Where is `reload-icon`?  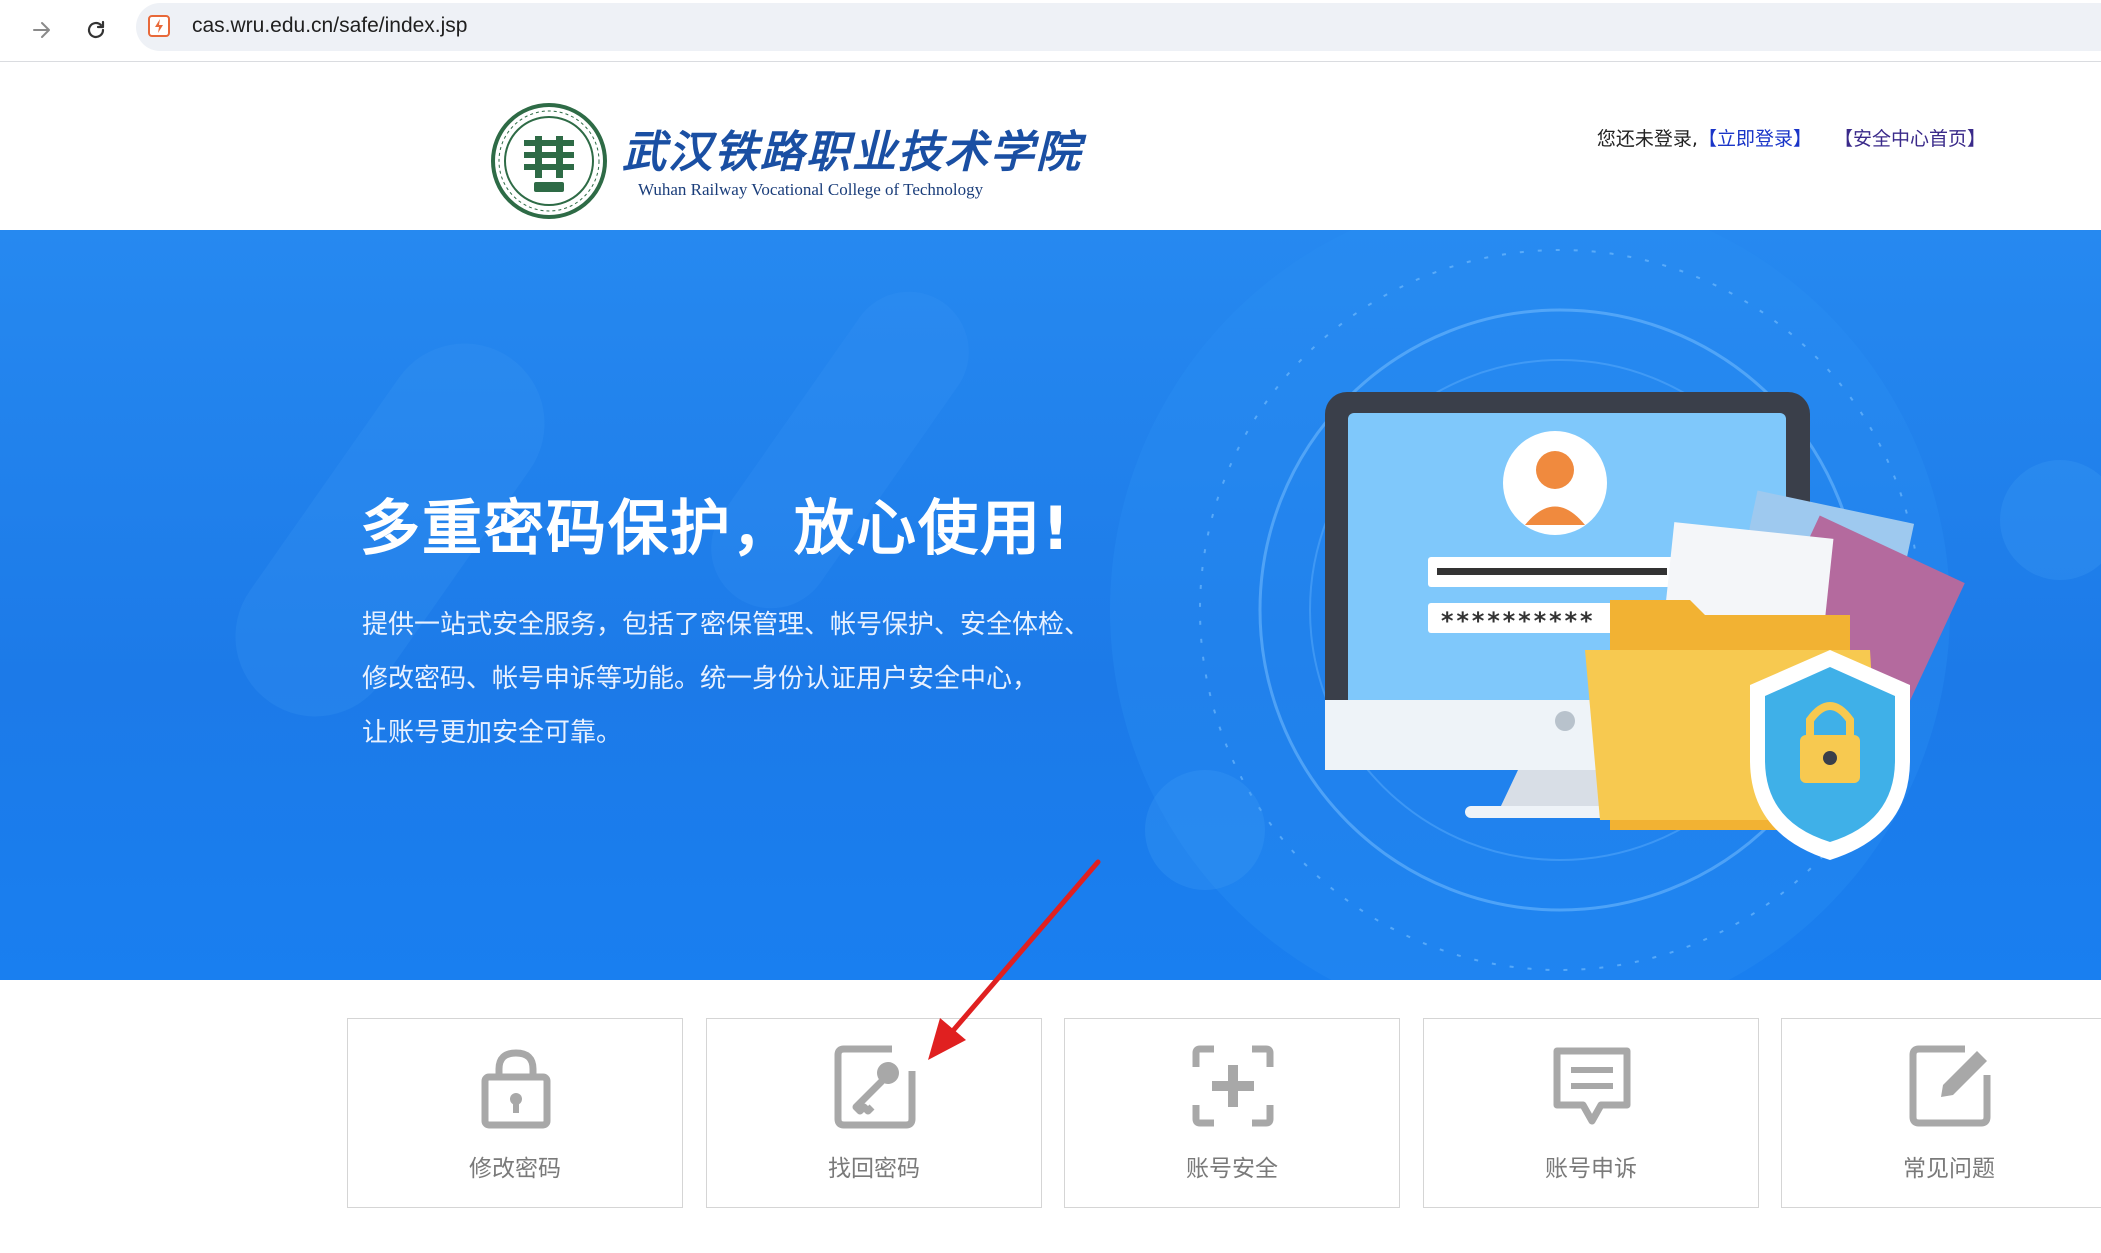 reload-icon is located at coordinates (96, 29).